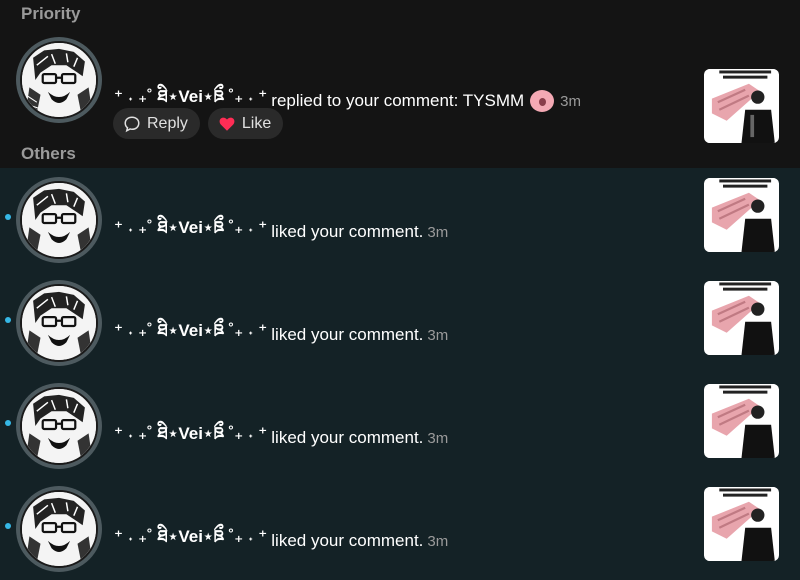 The image size is (800, 580). I want to click on priority-header: Priority, so click(51, 13).